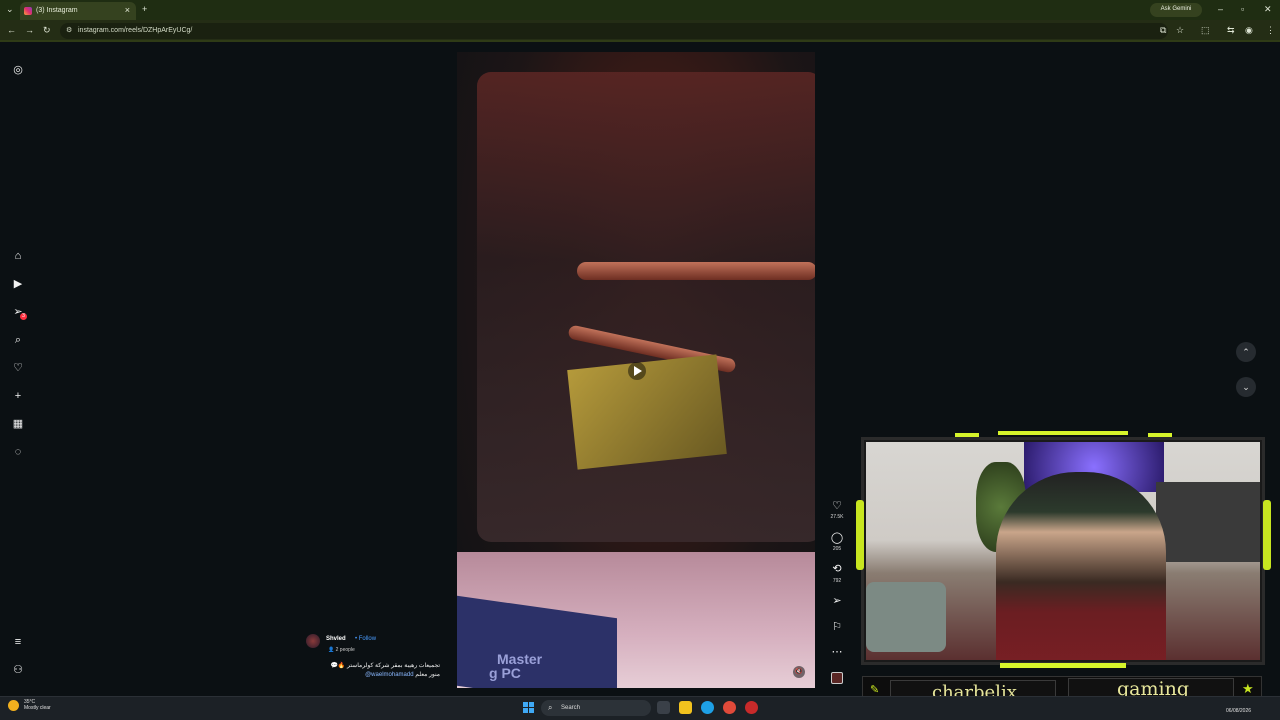  I want to click on play-icon, so click(637, 371).